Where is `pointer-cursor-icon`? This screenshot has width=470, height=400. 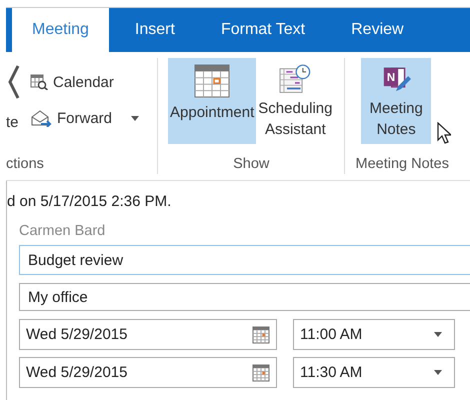 pointer-cursor-icon is located at coordinates (443, 133).